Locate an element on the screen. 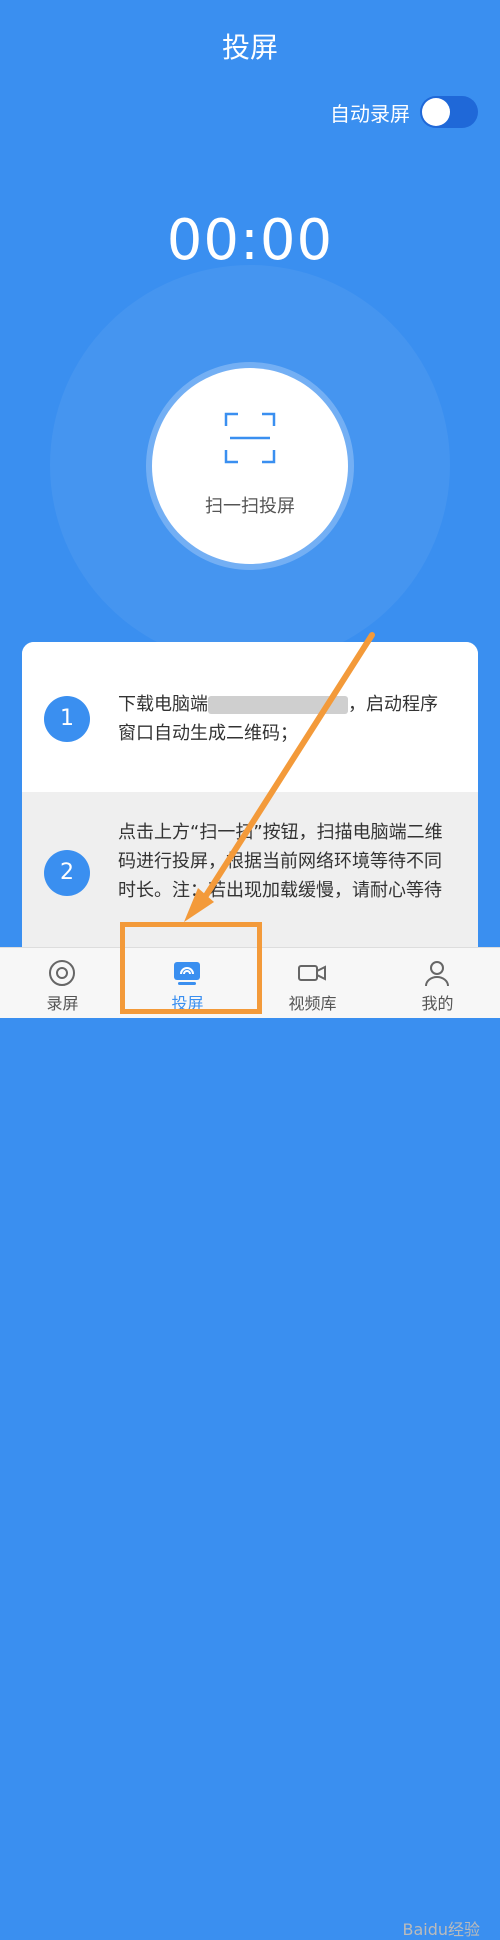  scan-cast-button: 扫一扫投屏 is located at coordinates (250, 466).